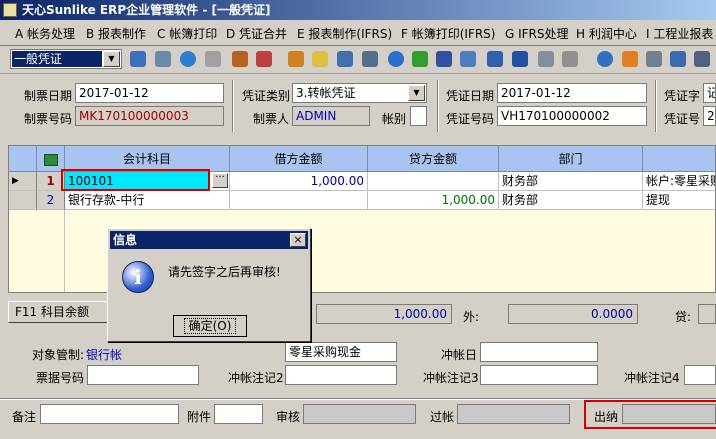  What do you see at coordinates (331, 116) in the screenshot?
I see `maker-field: ADMIN` at bounding box center [331, 116].